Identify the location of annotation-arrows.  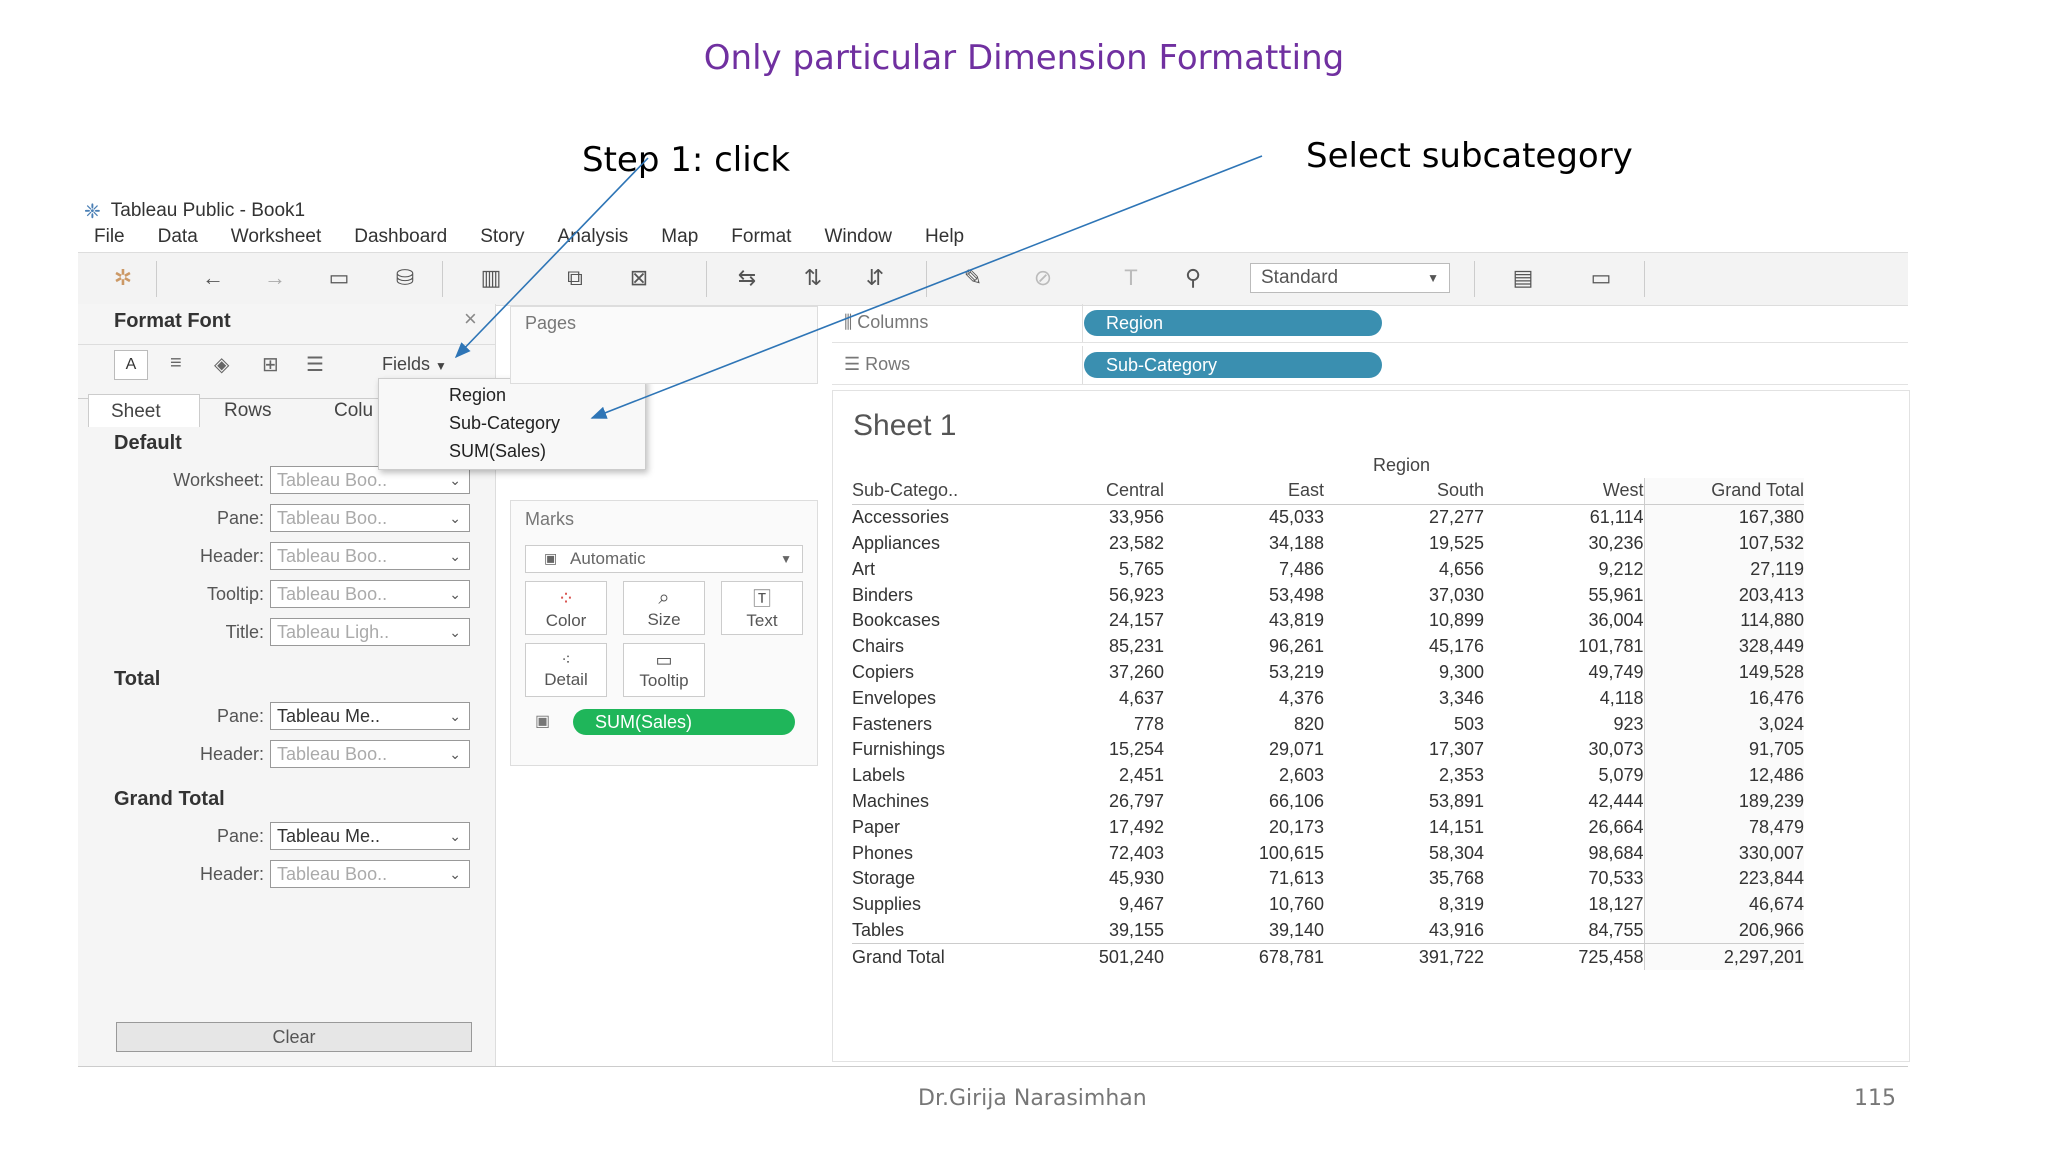
(858, 287).